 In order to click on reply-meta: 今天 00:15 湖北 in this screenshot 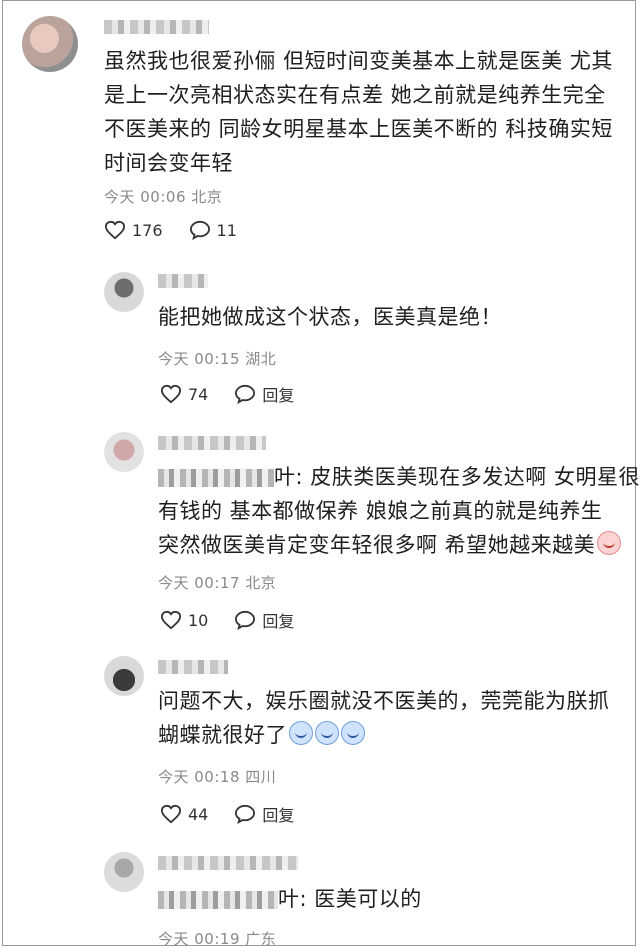, I will do `click(217, 359)`.